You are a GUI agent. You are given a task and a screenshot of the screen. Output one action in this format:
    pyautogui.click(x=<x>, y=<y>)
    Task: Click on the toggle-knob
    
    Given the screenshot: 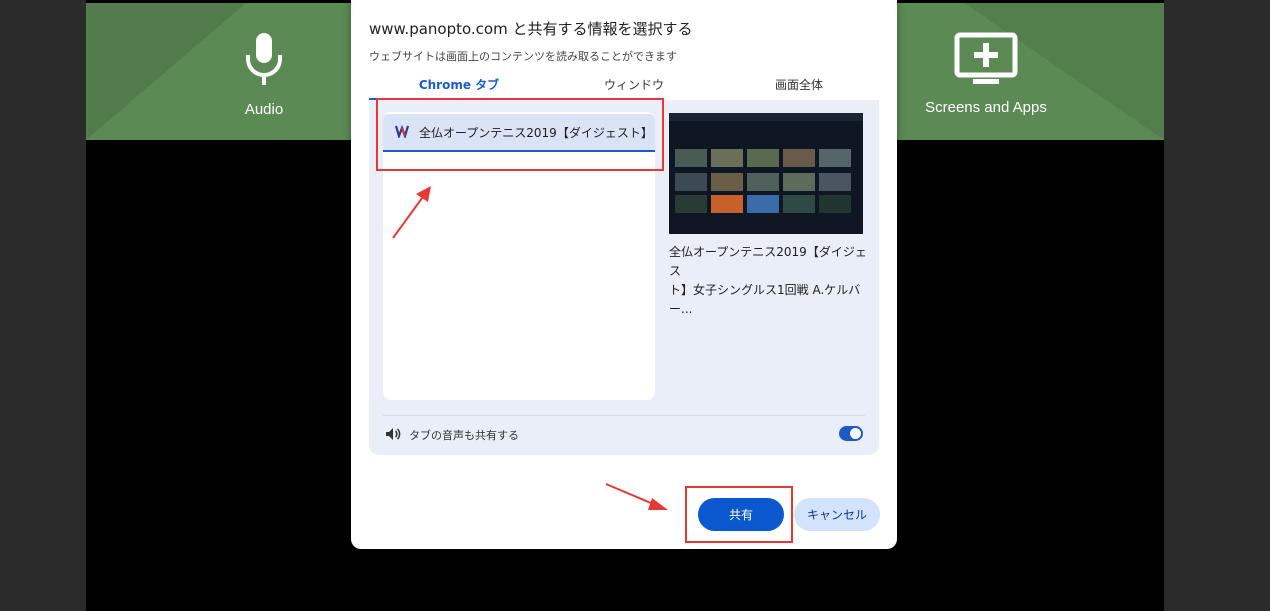 What is the action you would take?
    pyautogui.click(x=855, y=433)
    